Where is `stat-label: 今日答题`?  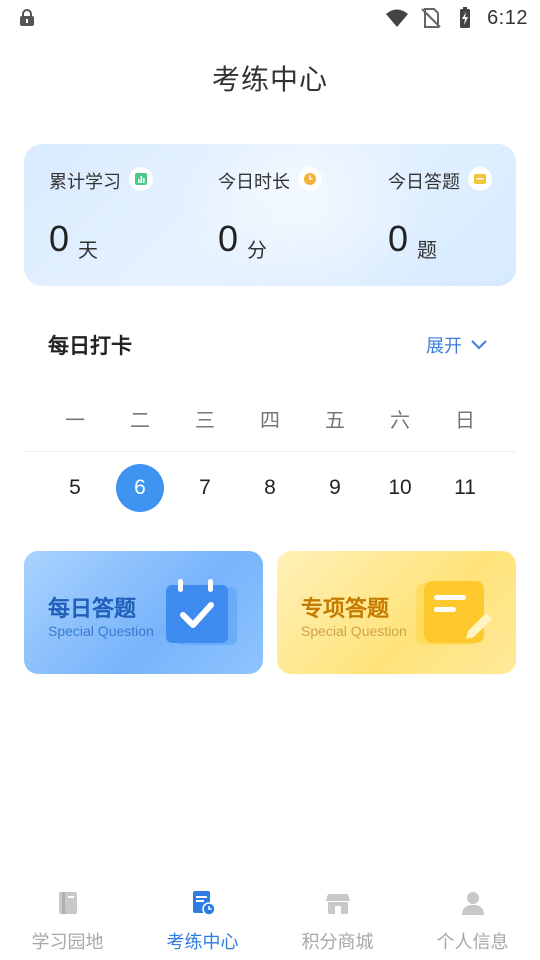 stat-label: 今日答题 is located at coordinates (424, 182).